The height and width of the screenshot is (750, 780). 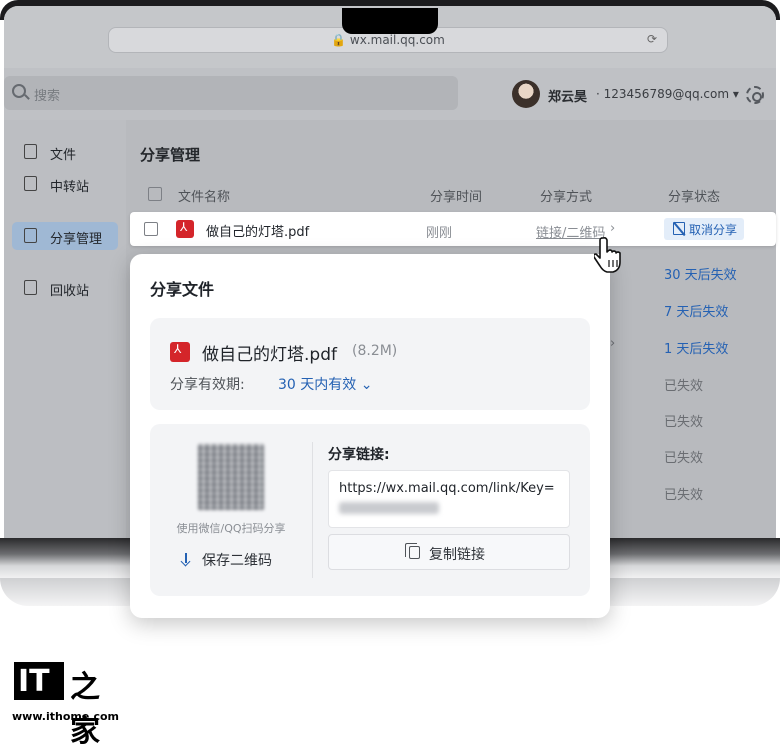 I want to click on dialog-title: 分享文件, so click(x=182, y=289).